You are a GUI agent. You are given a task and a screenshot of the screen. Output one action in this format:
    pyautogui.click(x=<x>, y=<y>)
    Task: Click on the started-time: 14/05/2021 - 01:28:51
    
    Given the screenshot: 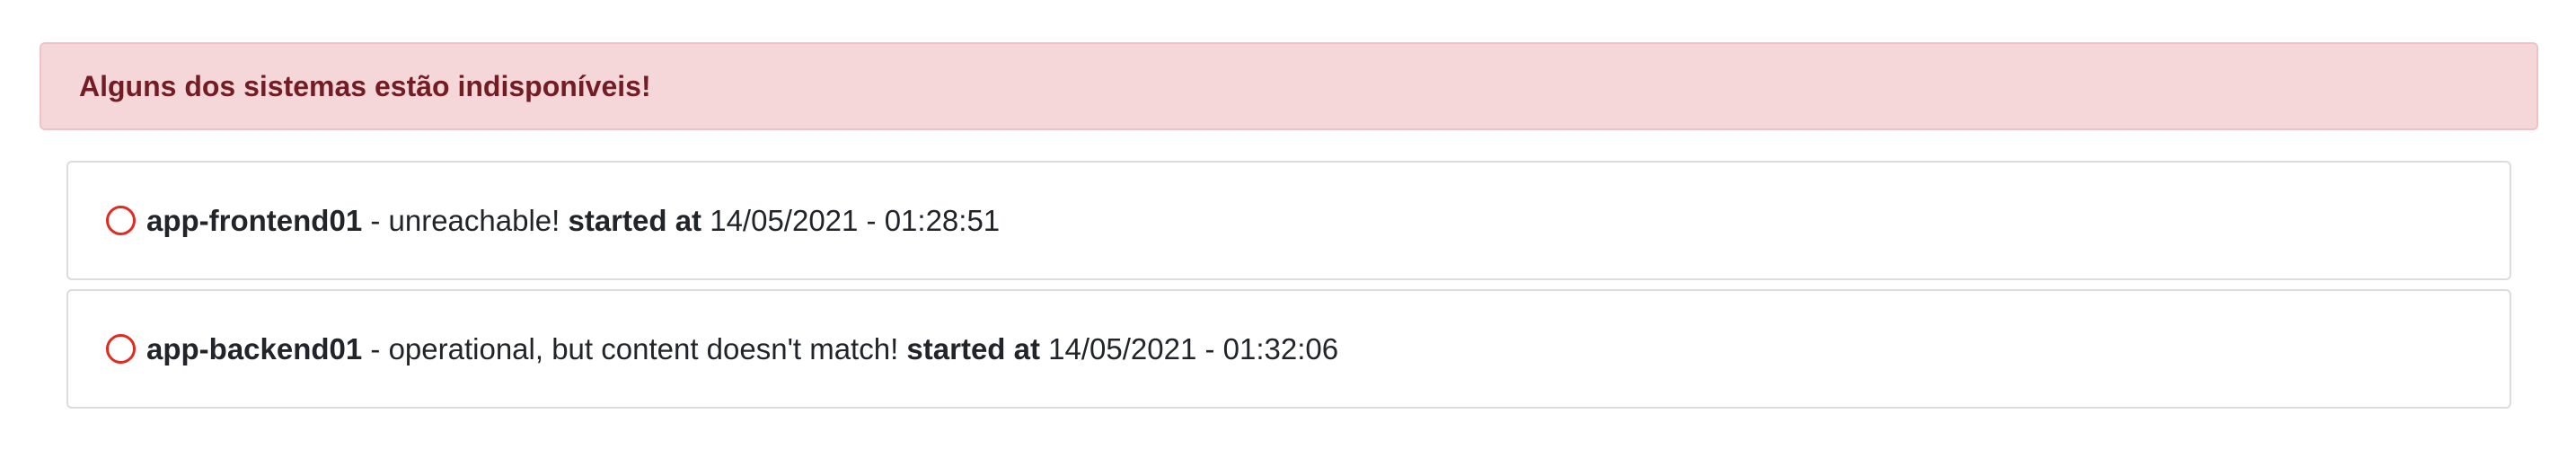 What is the action you would take?
    pyautogui.click(x=851, y=220)
    